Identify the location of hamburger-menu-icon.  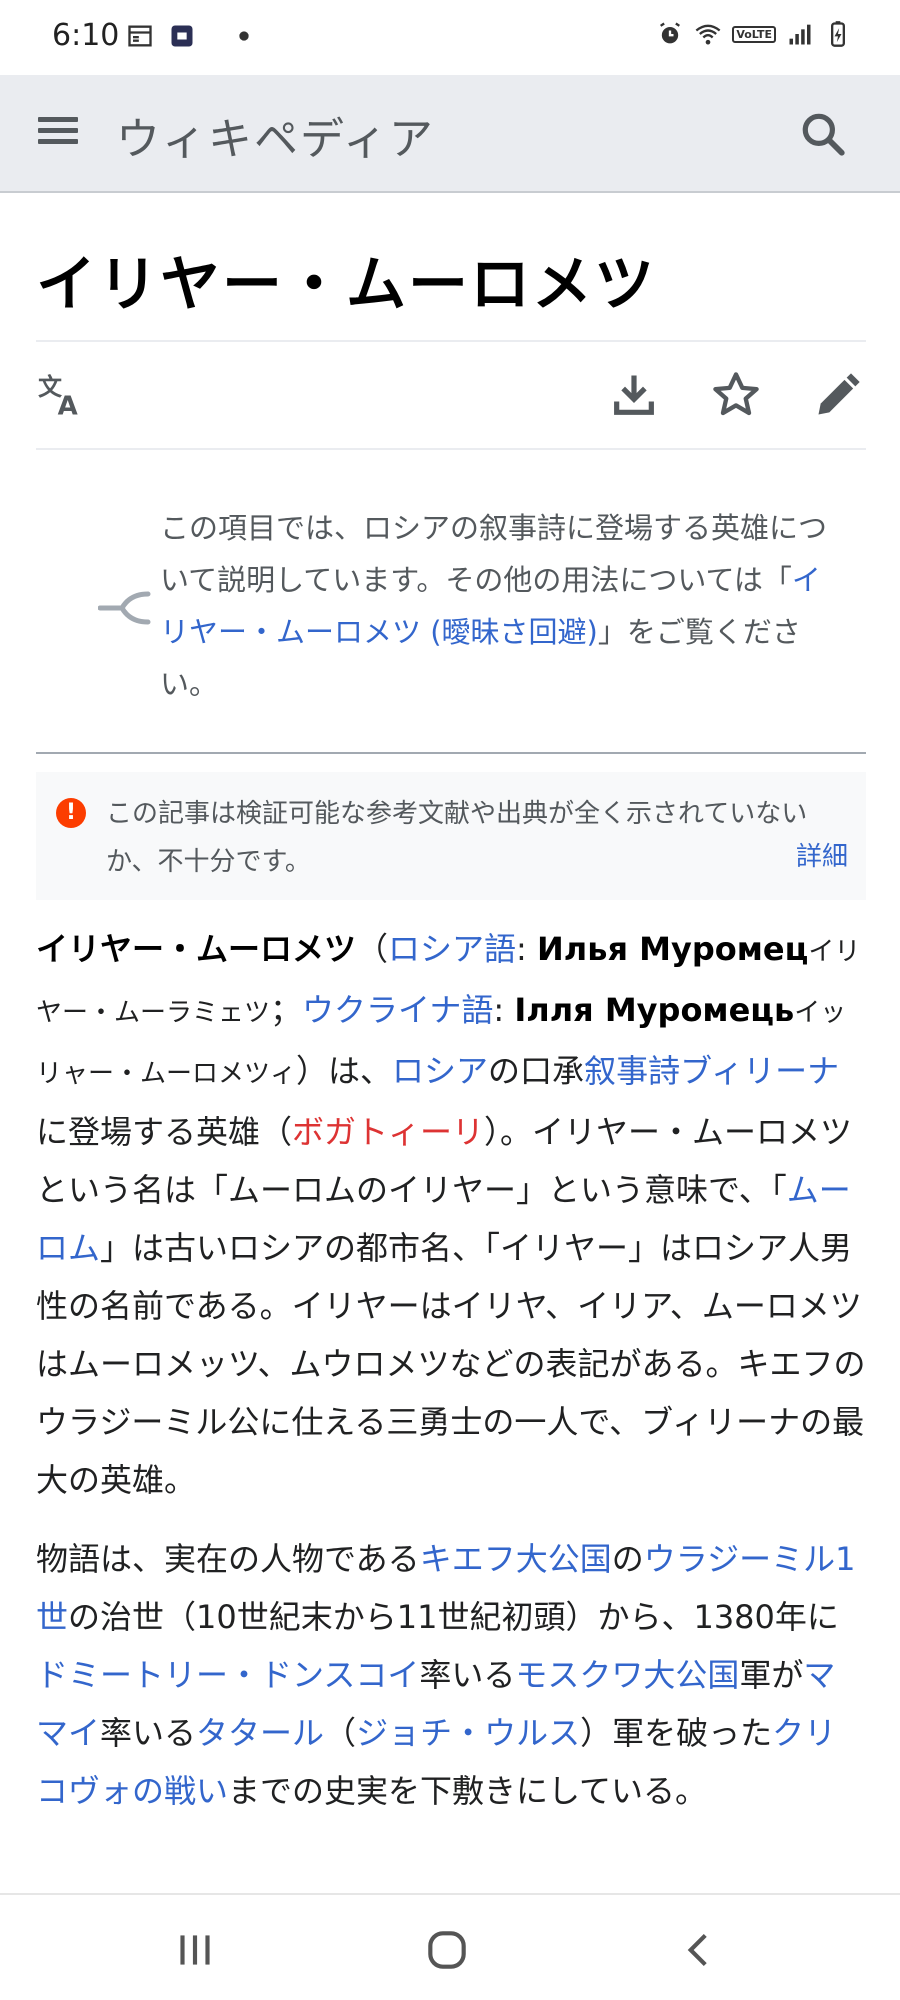
(58, 135).